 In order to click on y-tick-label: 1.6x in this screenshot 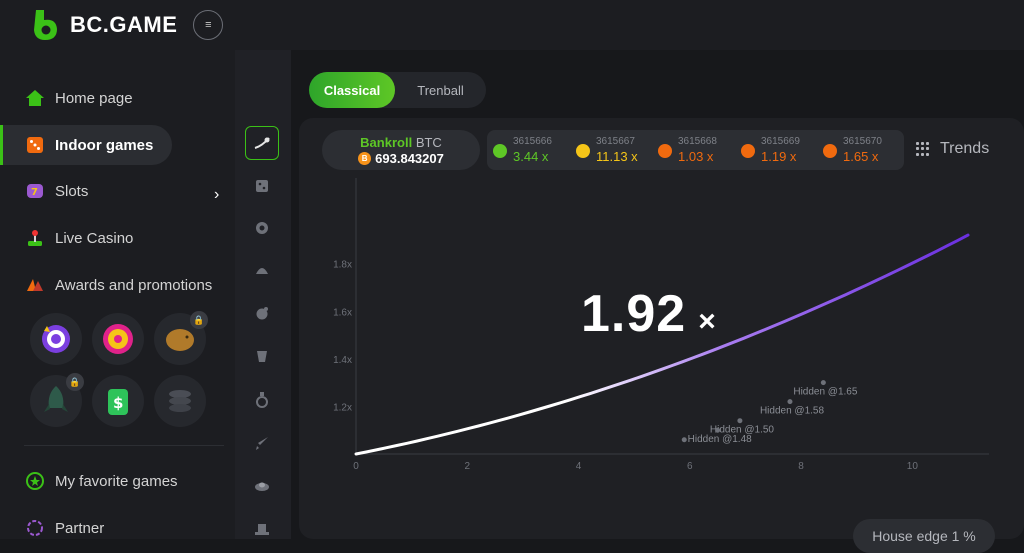, I will do `click(342, 312)`.